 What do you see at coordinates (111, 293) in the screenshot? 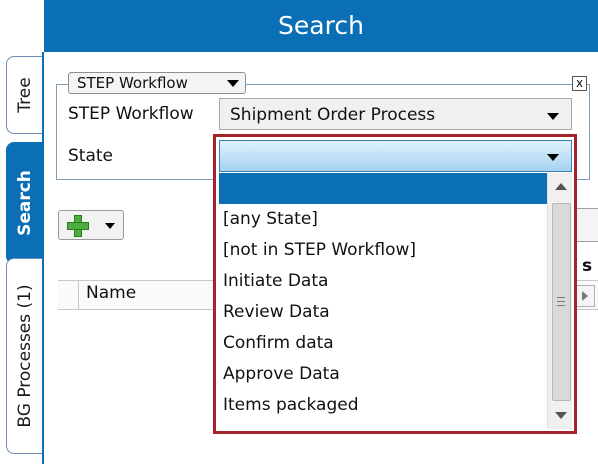
I see `column-header-name: Name` at bounding box center [111, 293].